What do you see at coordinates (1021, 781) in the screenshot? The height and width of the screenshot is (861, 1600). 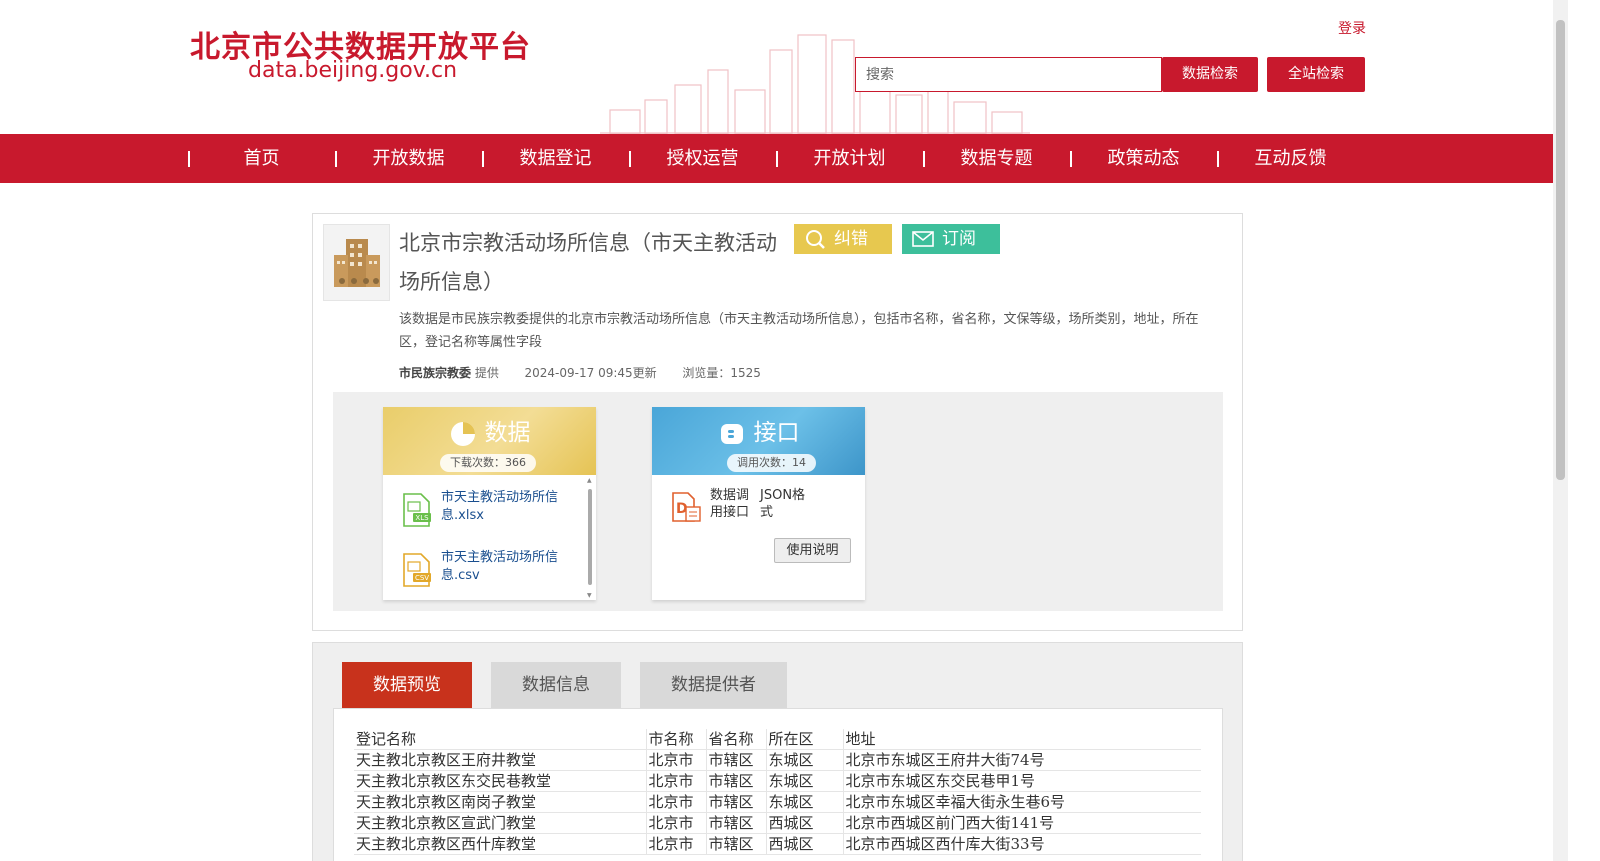 I see `table-cell: 北京市东城区东交民巷甲1号` at bounding box center [1021, 781].